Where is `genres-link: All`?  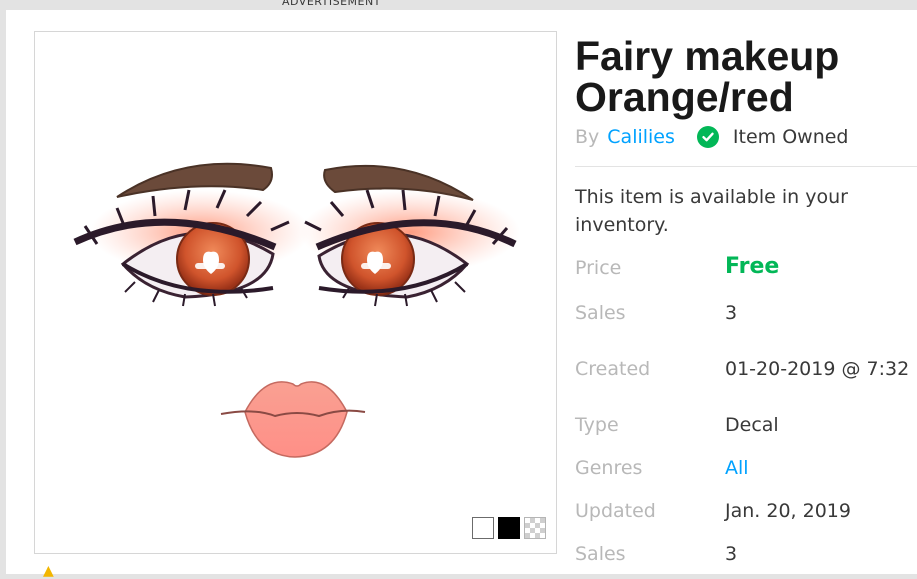
genres-link: All is located at coordinates (737, 468).